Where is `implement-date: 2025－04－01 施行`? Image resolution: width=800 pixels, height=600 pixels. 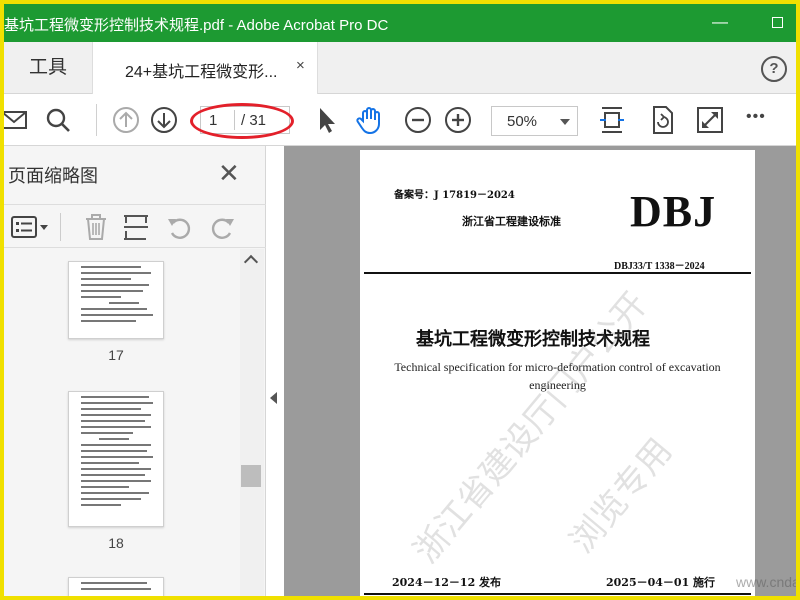
implement-date: 2025－04－01 施行 is located at coordinates (661, 582).